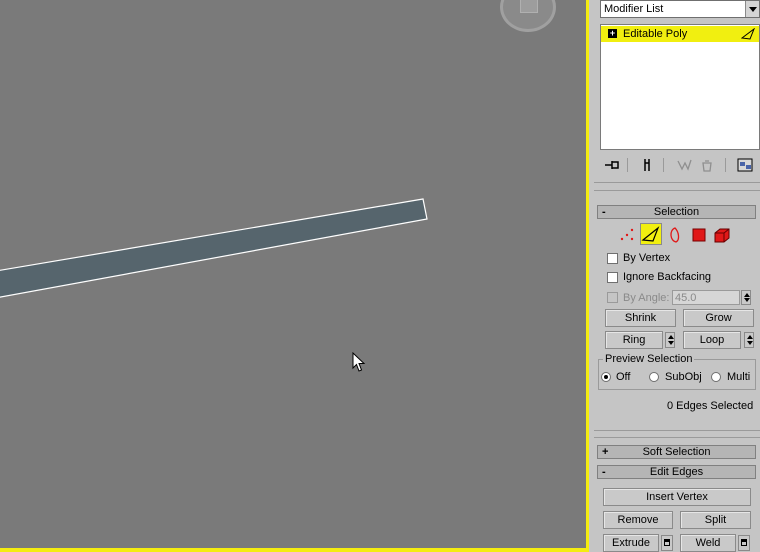  What do you see at coordinates (710, 406) in the screenshot?
I see `selection-status-text: 0 Edges Selected` at bounding box center [710, 406].